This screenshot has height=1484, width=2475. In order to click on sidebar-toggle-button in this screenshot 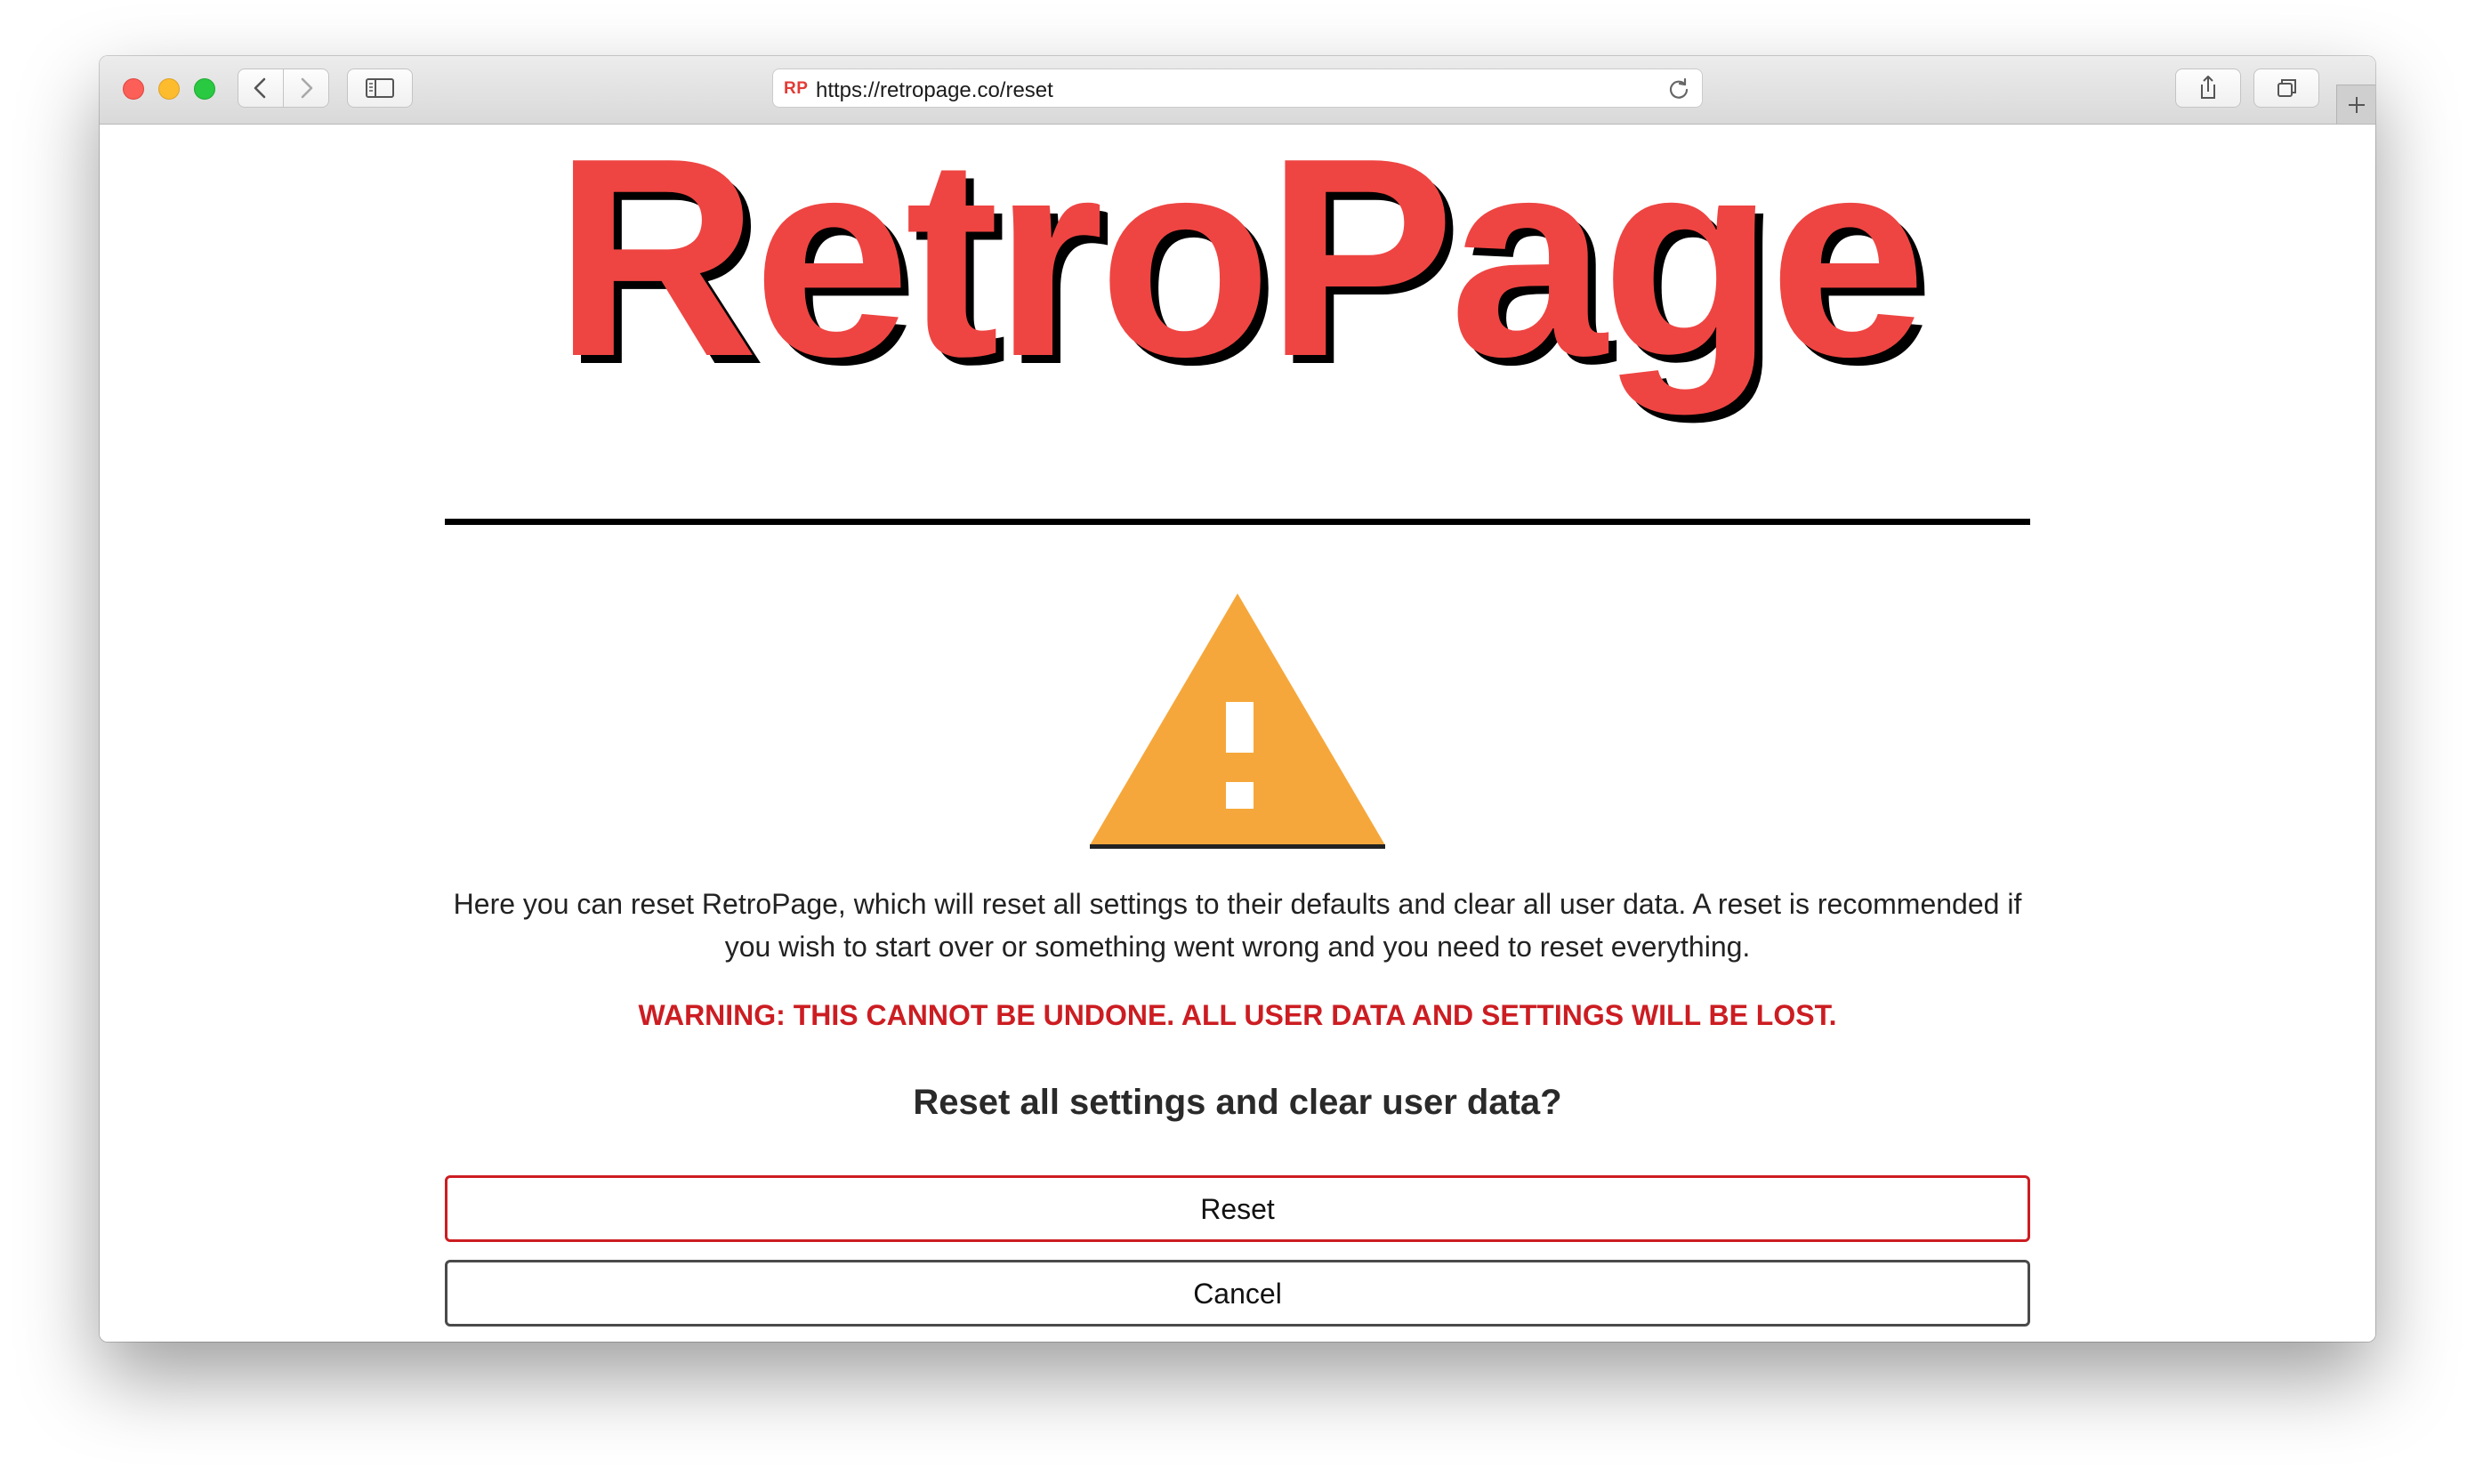, I will do `click(380, 88)`.